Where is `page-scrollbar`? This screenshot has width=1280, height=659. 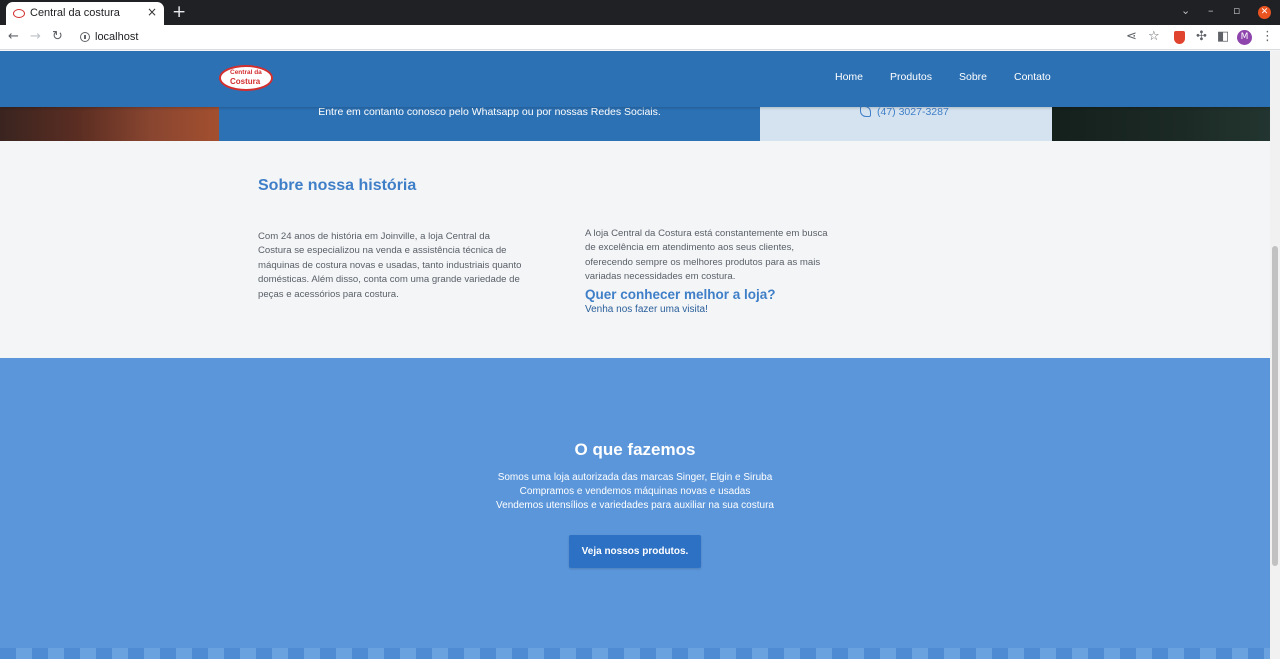
page-scrollbar is located at coordinates (1275, 355).